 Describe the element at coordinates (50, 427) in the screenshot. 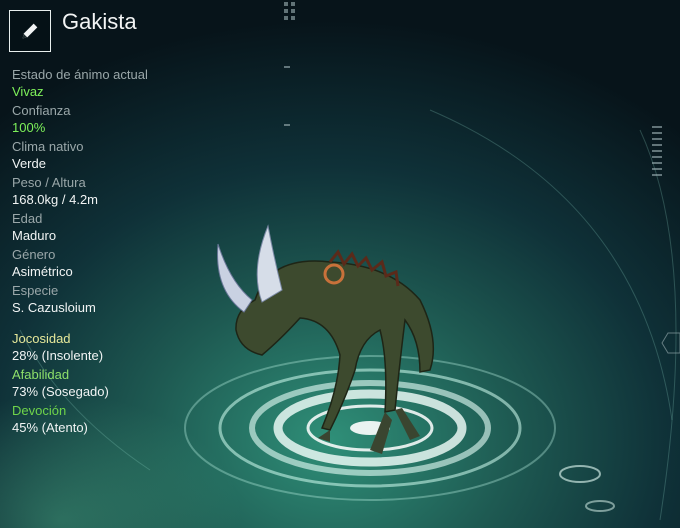

I see `trait-value: 45% (Atento)` at that location.